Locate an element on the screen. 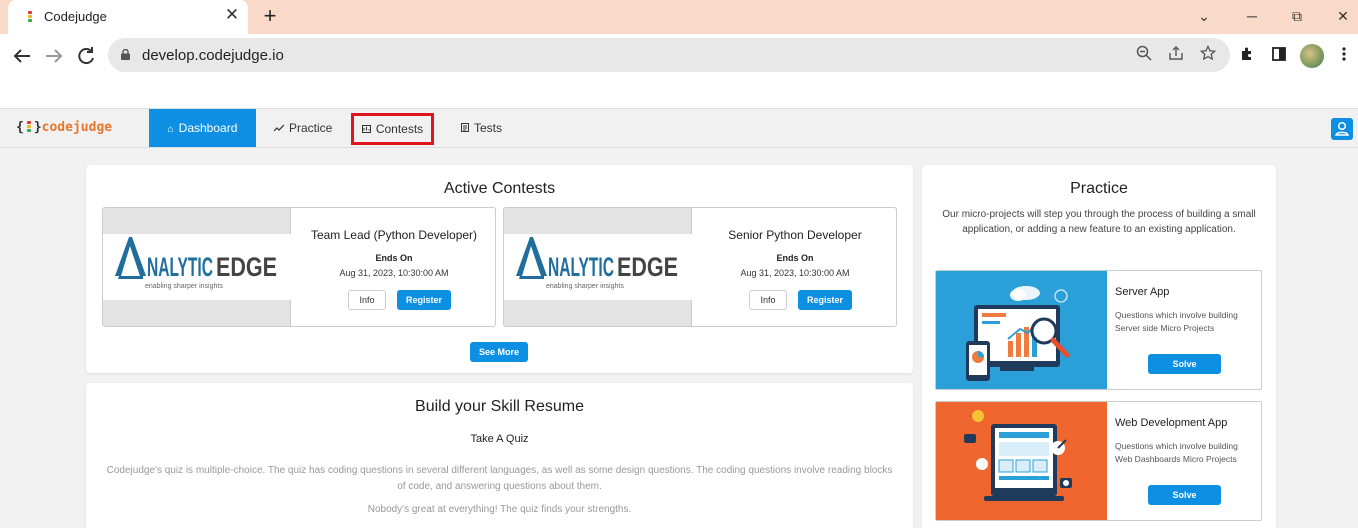  web-dev-illustration is located at coordinates (1021, 461).